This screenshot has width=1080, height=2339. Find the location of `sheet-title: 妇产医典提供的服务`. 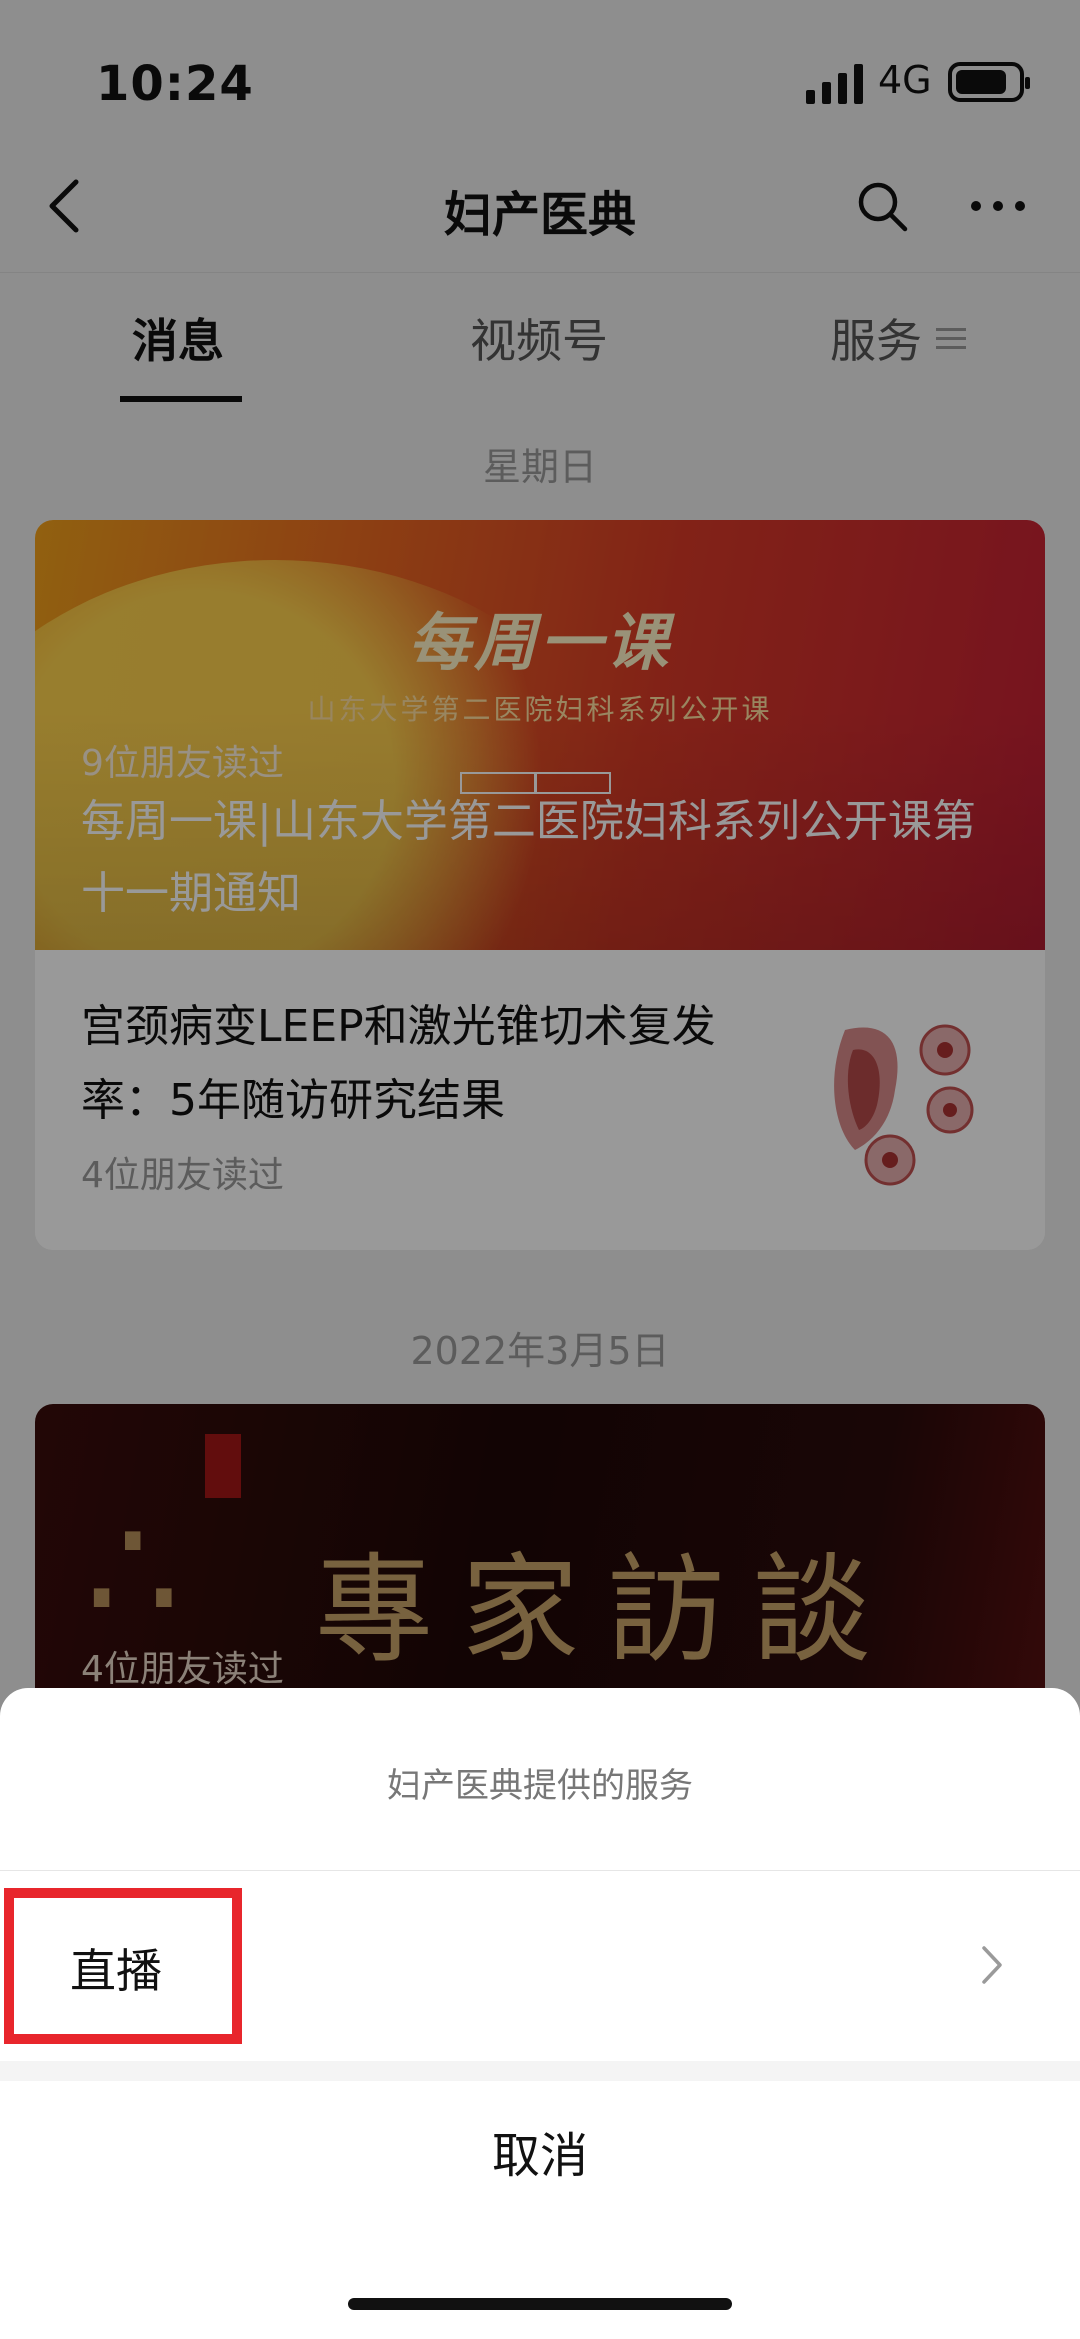

sheet-title: 妇产医典提供的服务 is located at coordinates (540, 1786).